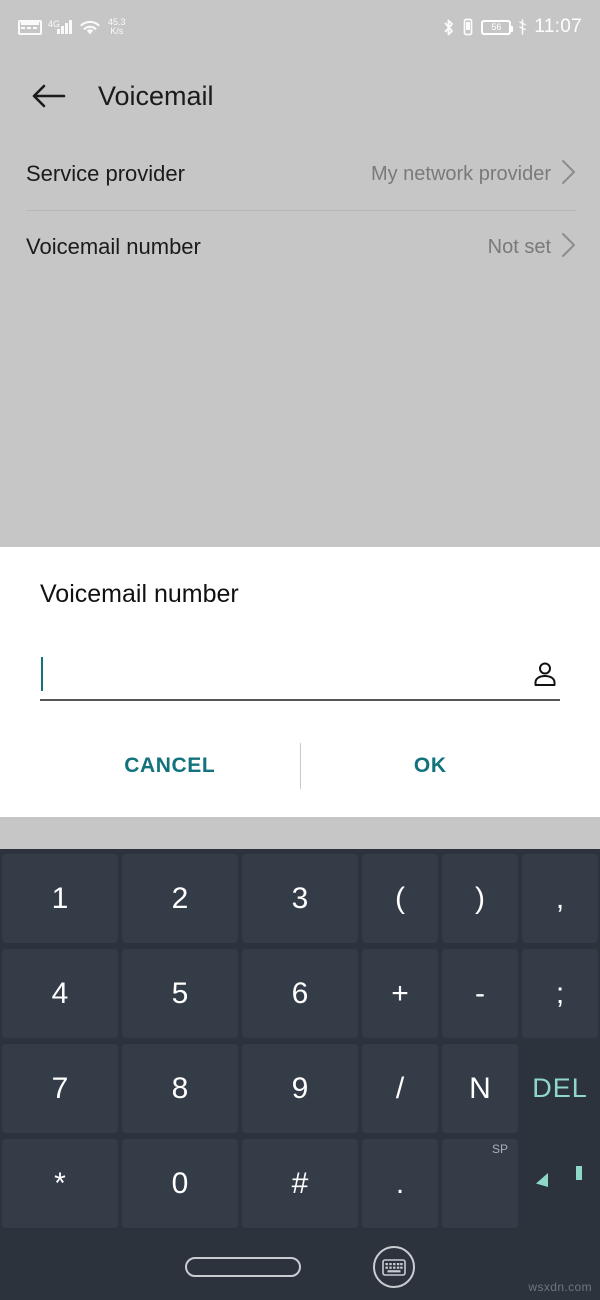 This screenshot has width=600, height=1300. What do you see at coordinates (560, 1287) in the screenshot?
I see `watermark: wsxdn.com` at bounding box center [560, 1287].